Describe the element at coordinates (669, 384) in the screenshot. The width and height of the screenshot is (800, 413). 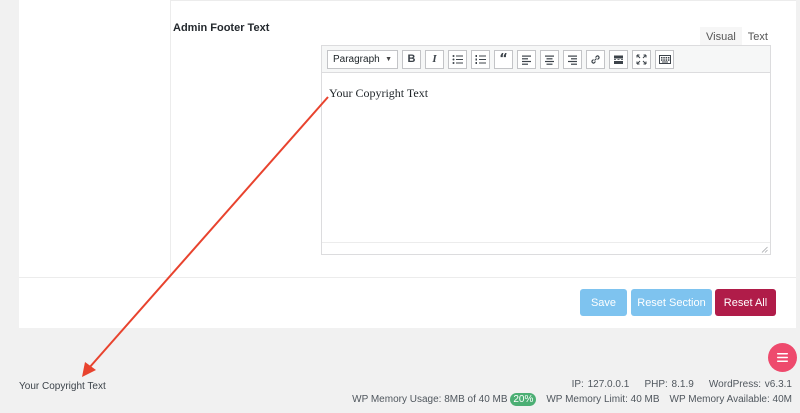
I see `php-version: PHP: 8.1.9` at that location.